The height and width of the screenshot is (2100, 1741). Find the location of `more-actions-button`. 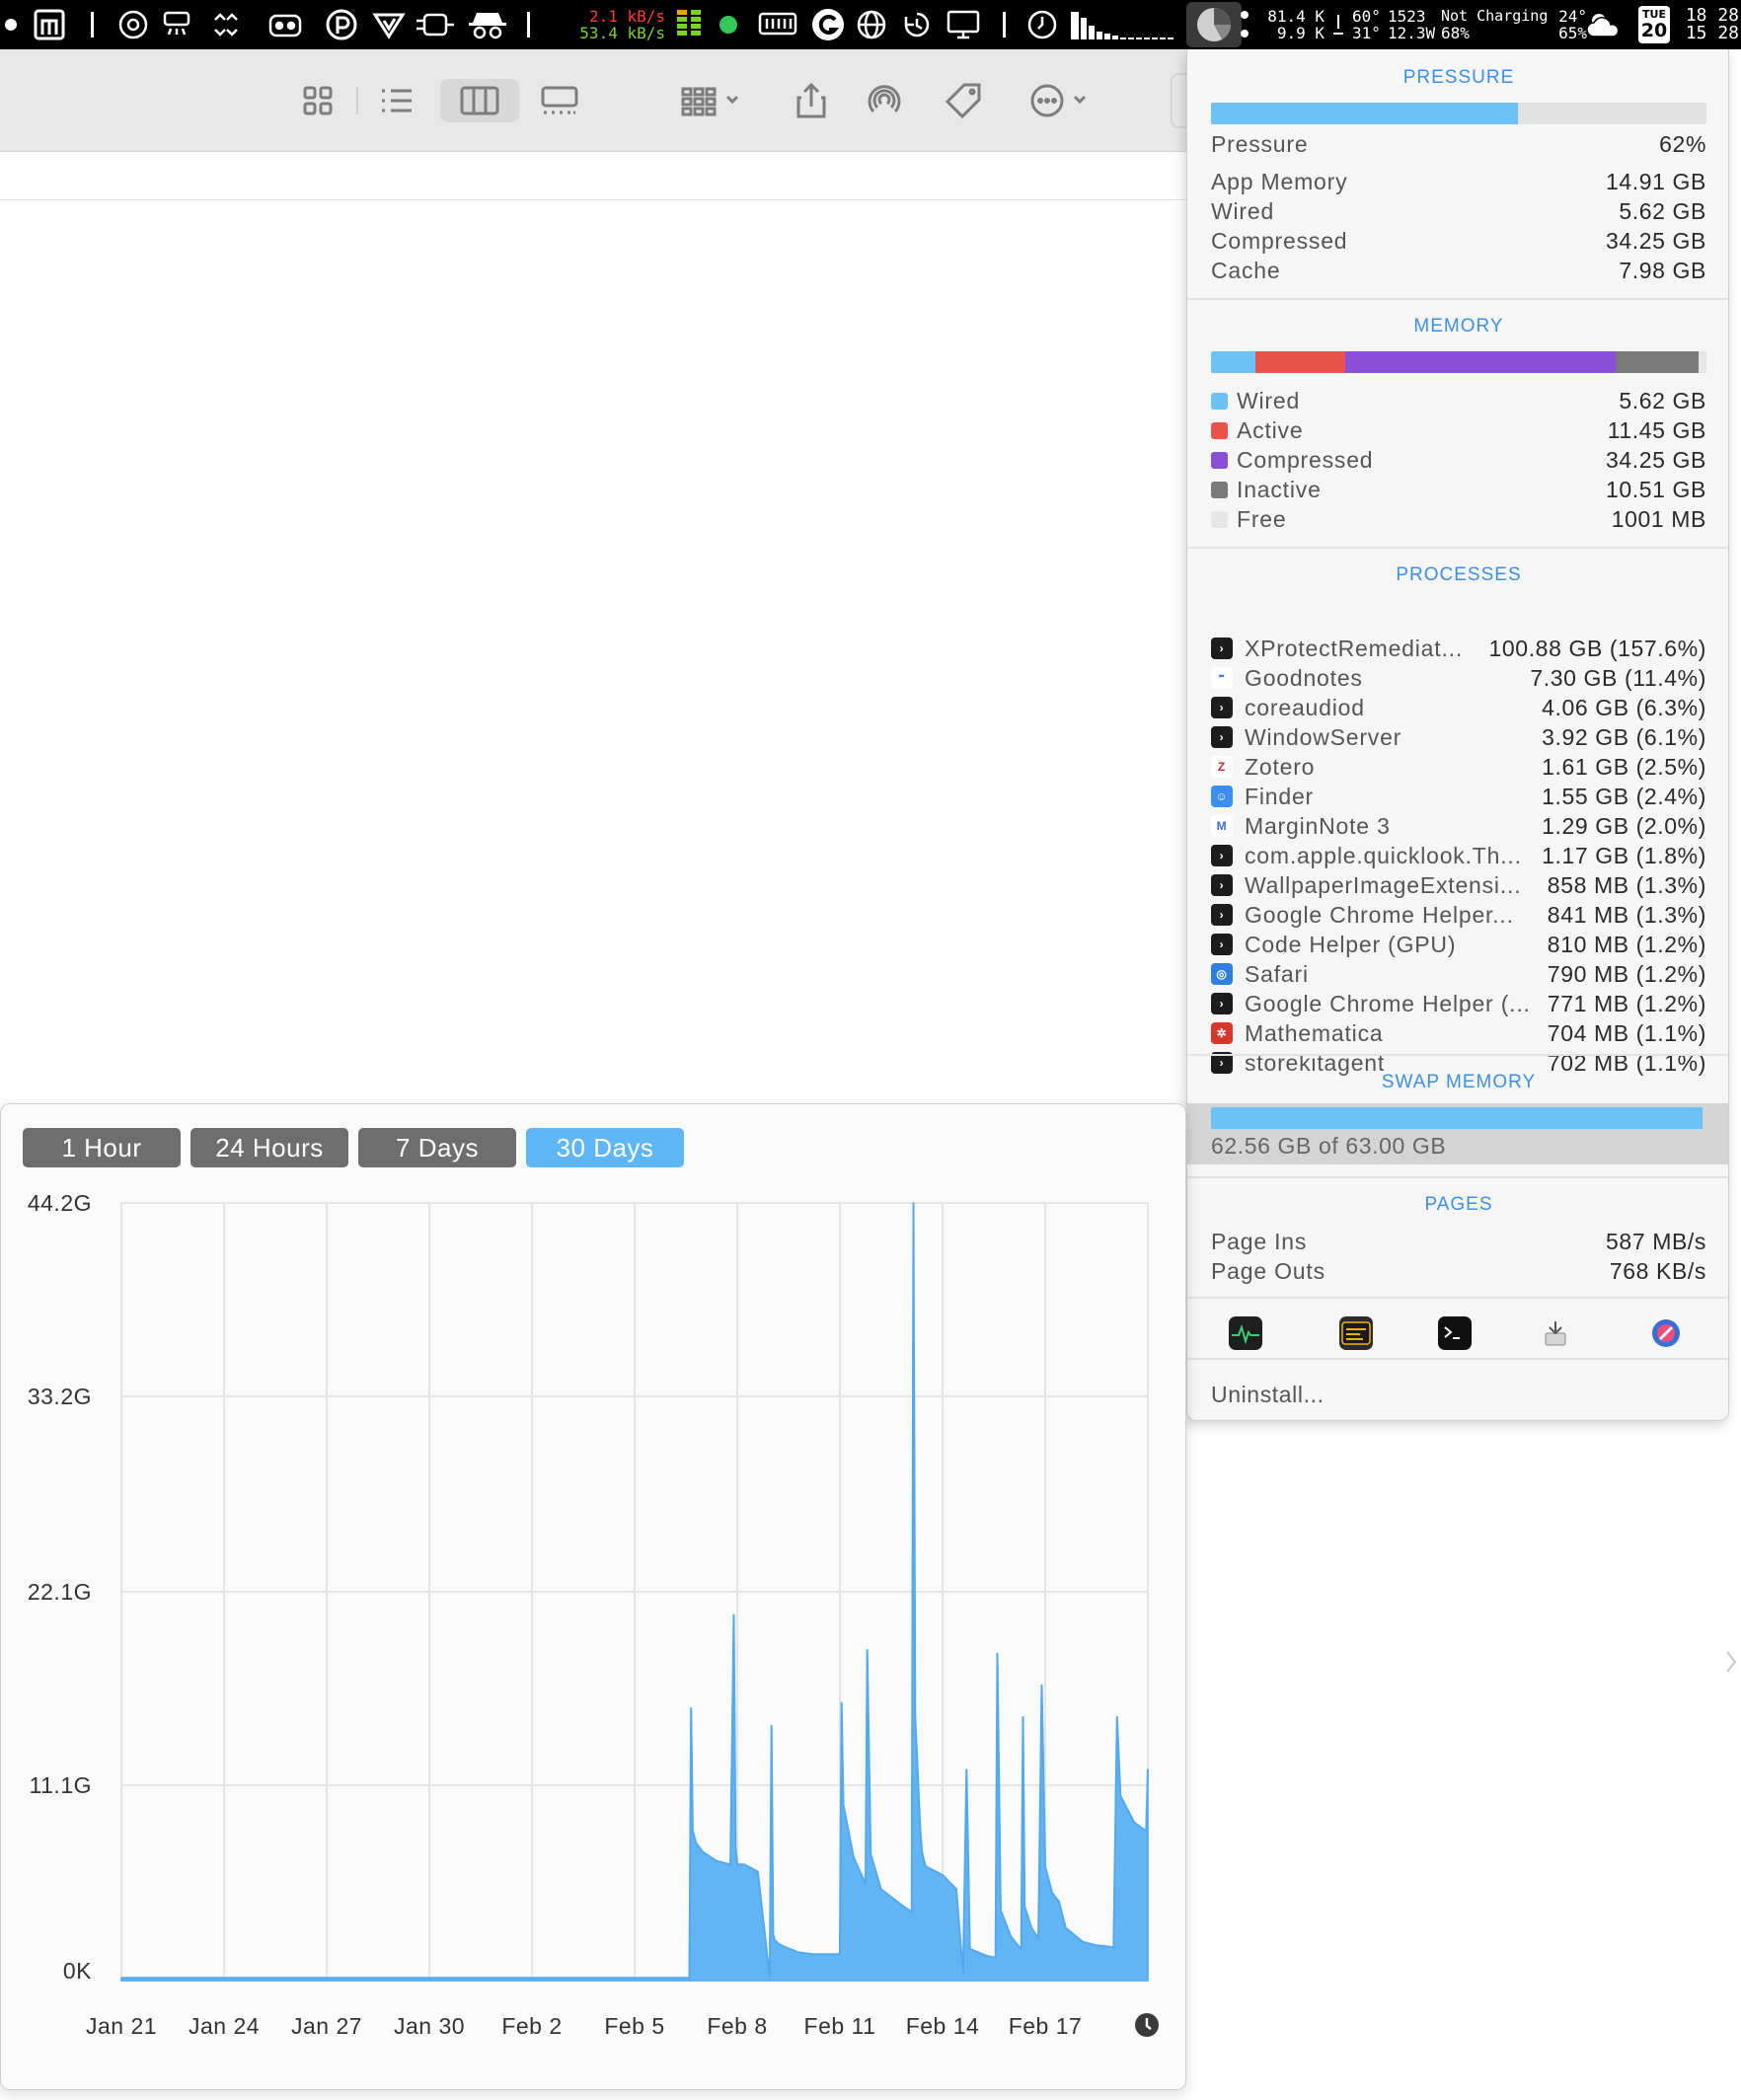

more-actions-button is located at coordinates (1062, 100).